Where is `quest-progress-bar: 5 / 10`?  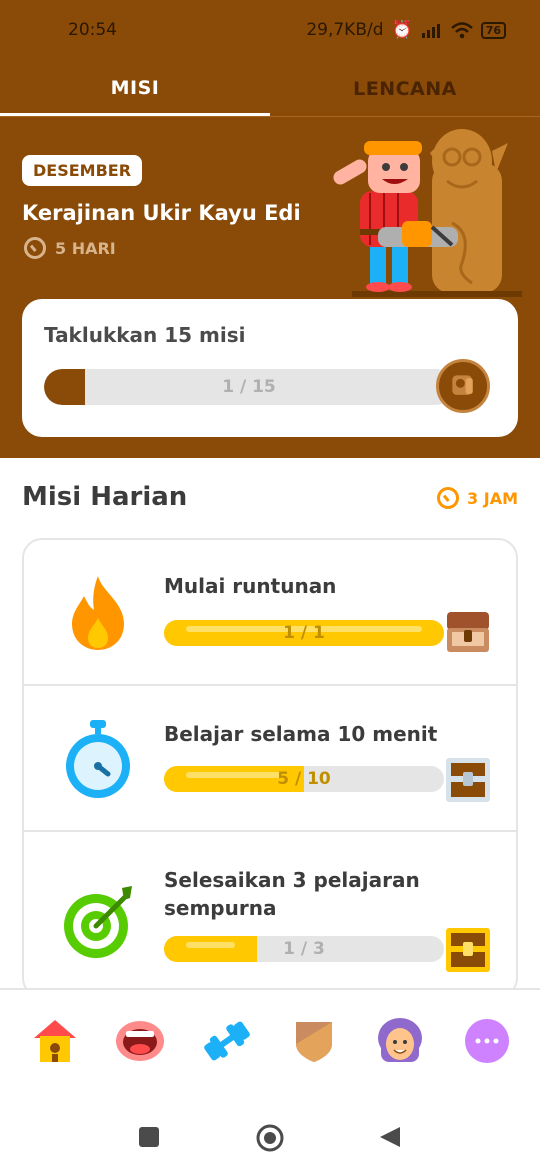 quest-progress-bar: 5 / 10 is located at coordinates (304, 779).